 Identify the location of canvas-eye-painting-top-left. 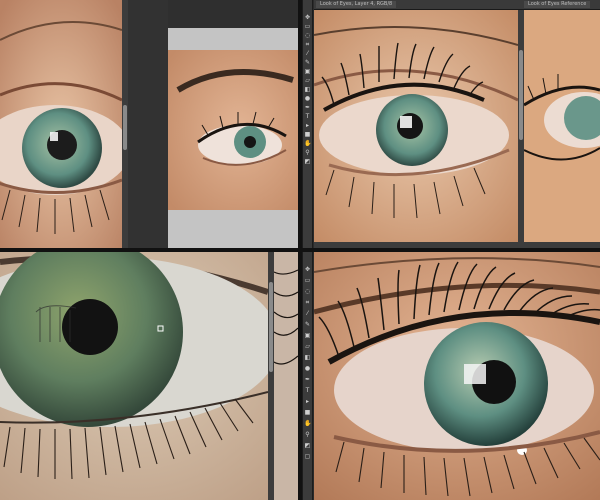
(61, 124).